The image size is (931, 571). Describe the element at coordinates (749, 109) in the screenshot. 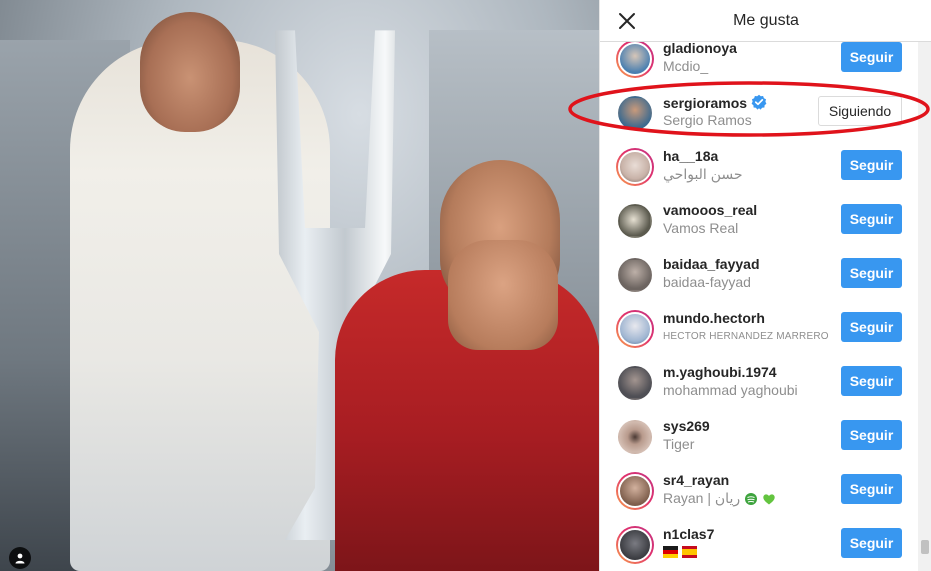

I see `highlight-ellipse` at that location.